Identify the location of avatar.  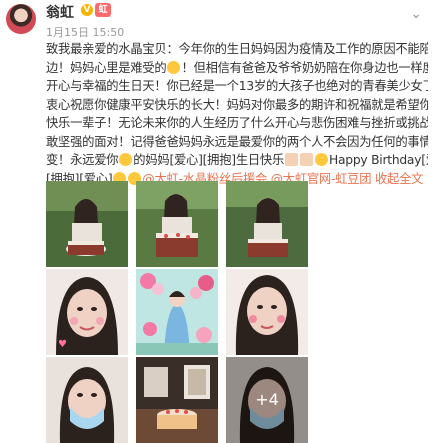
(21, 19).